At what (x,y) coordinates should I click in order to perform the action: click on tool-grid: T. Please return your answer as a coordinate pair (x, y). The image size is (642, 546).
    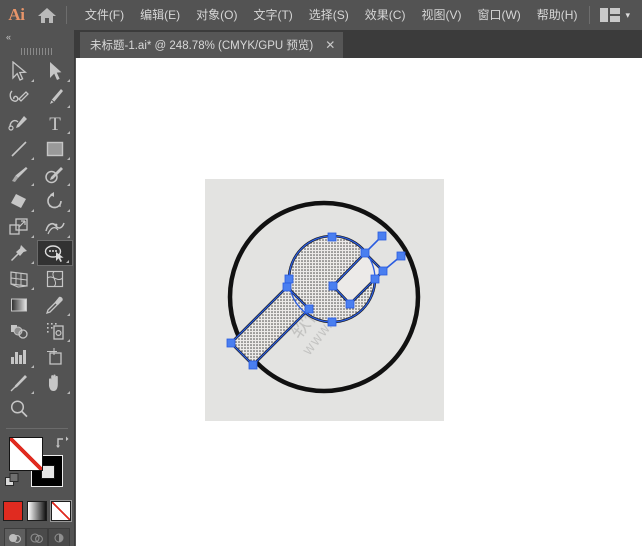
    Looking at the image, I should click on (37, 240).